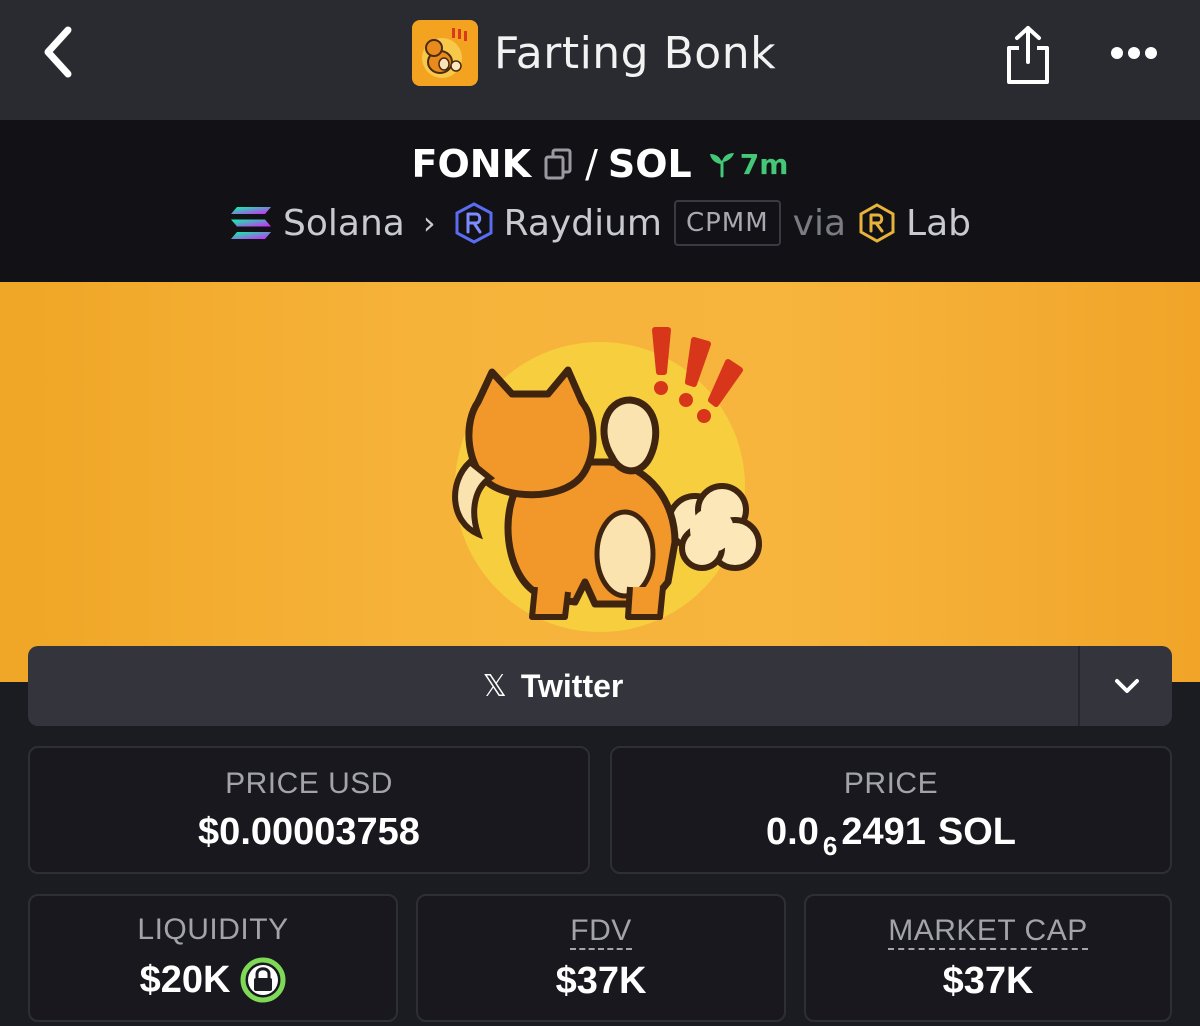 Image resolution: width=1200 pixels, height=1026 pixels. Describe the element at coordinates (309, 783) in the screenshot. I see `price-usd-label: PRICE USD` at that location.